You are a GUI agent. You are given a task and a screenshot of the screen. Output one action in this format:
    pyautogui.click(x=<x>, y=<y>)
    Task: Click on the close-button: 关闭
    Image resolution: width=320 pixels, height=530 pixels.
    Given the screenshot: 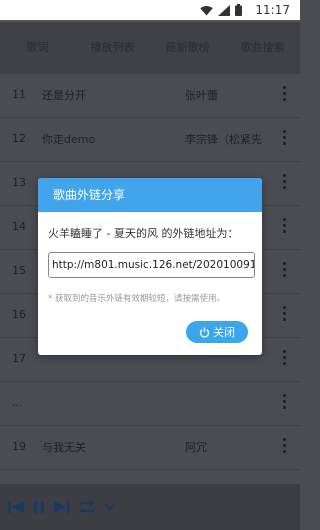 What is the action you would take?
    pyautogui.click(x=217, y=332)
    